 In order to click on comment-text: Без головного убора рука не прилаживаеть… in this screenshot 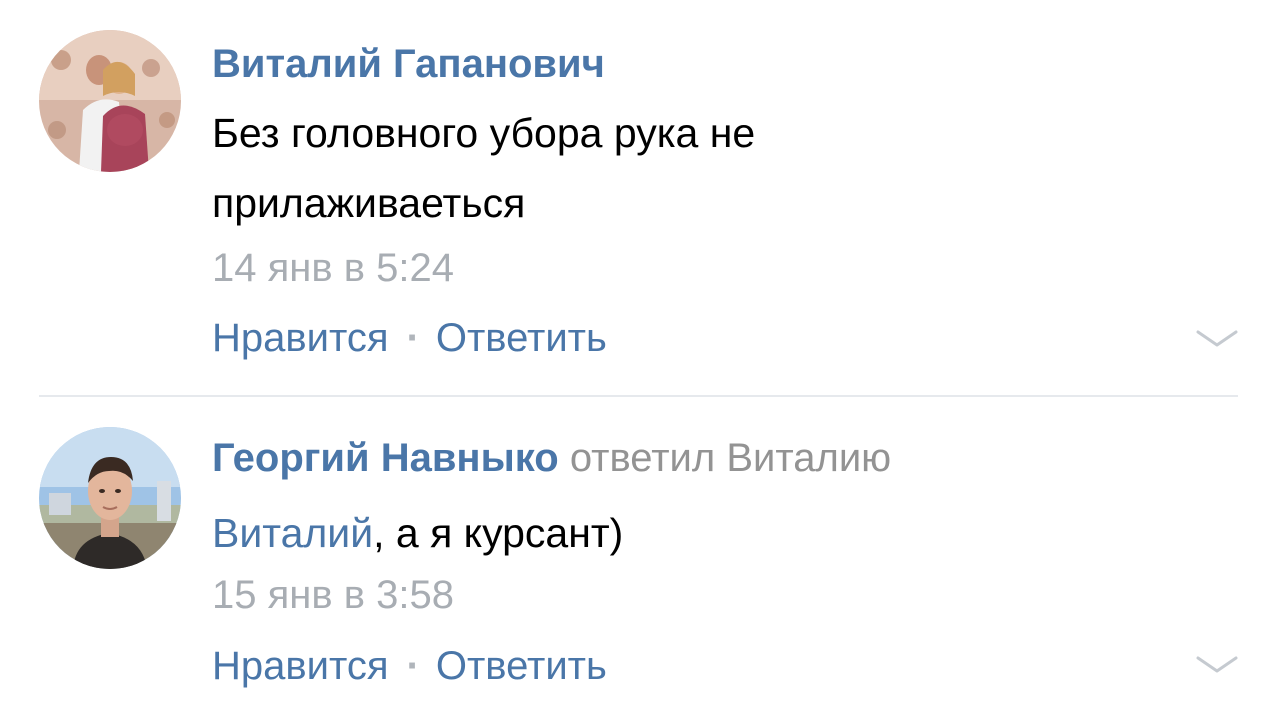, I will do `click(662, 168)`.